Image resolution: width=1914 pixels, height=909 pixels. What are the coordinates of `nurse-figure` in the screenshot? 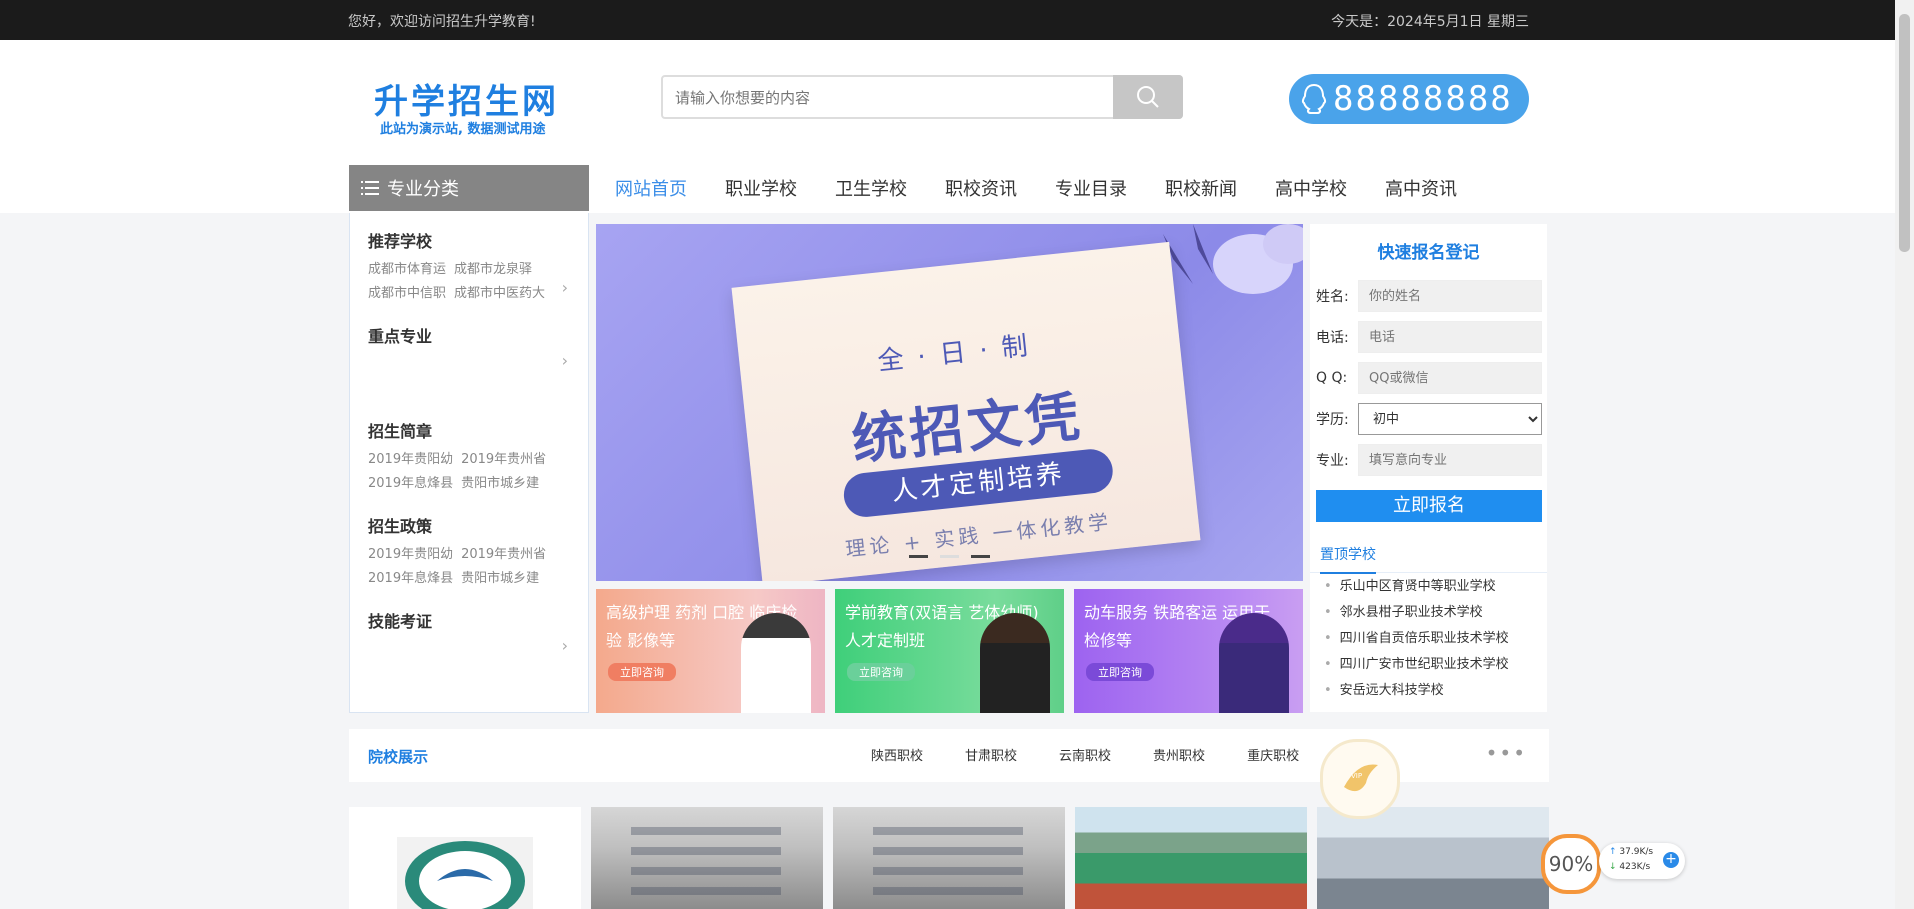 It's located at (776, 663).